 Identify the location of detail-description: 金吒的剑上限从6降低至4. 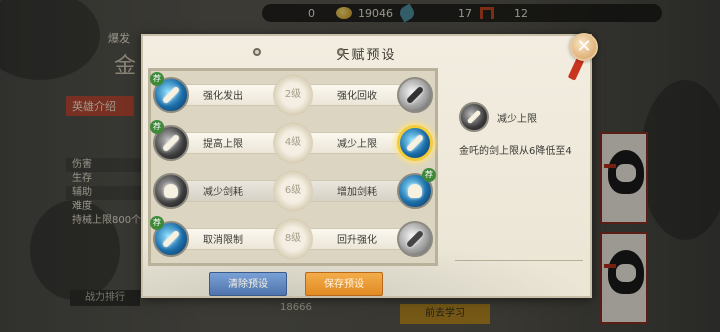
(515, 151).